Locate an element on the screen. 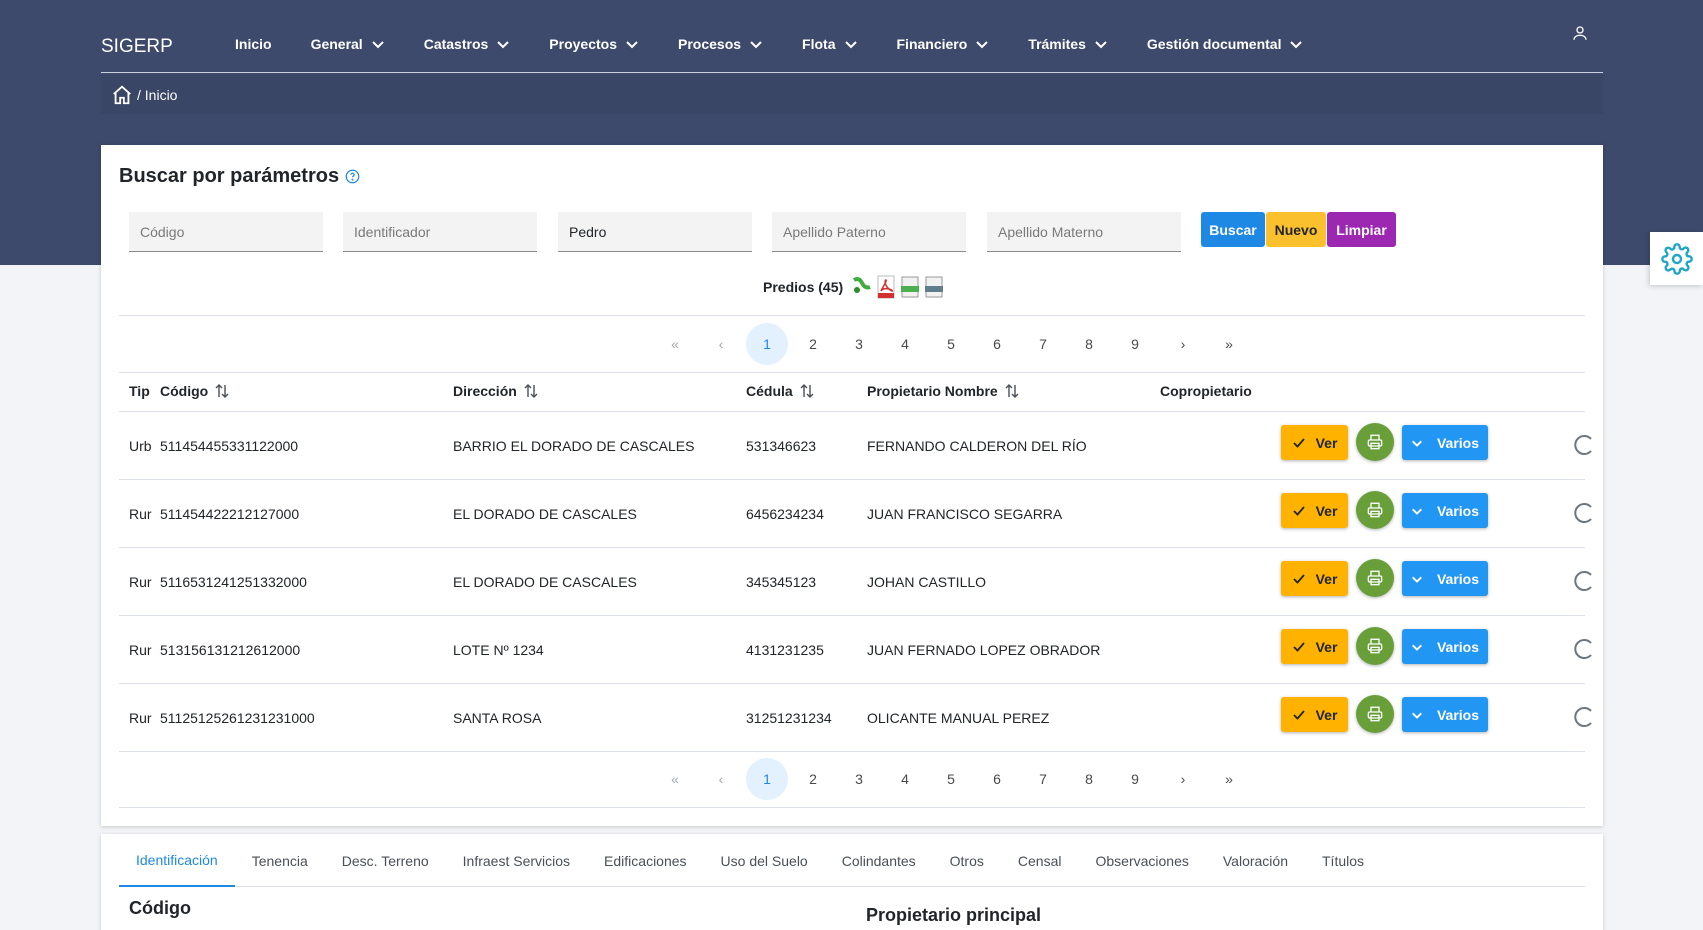 The height and width of the screenshot is (930, 1703). pagination-top-page-1-button: 1 is located at coordinates (767, 344).